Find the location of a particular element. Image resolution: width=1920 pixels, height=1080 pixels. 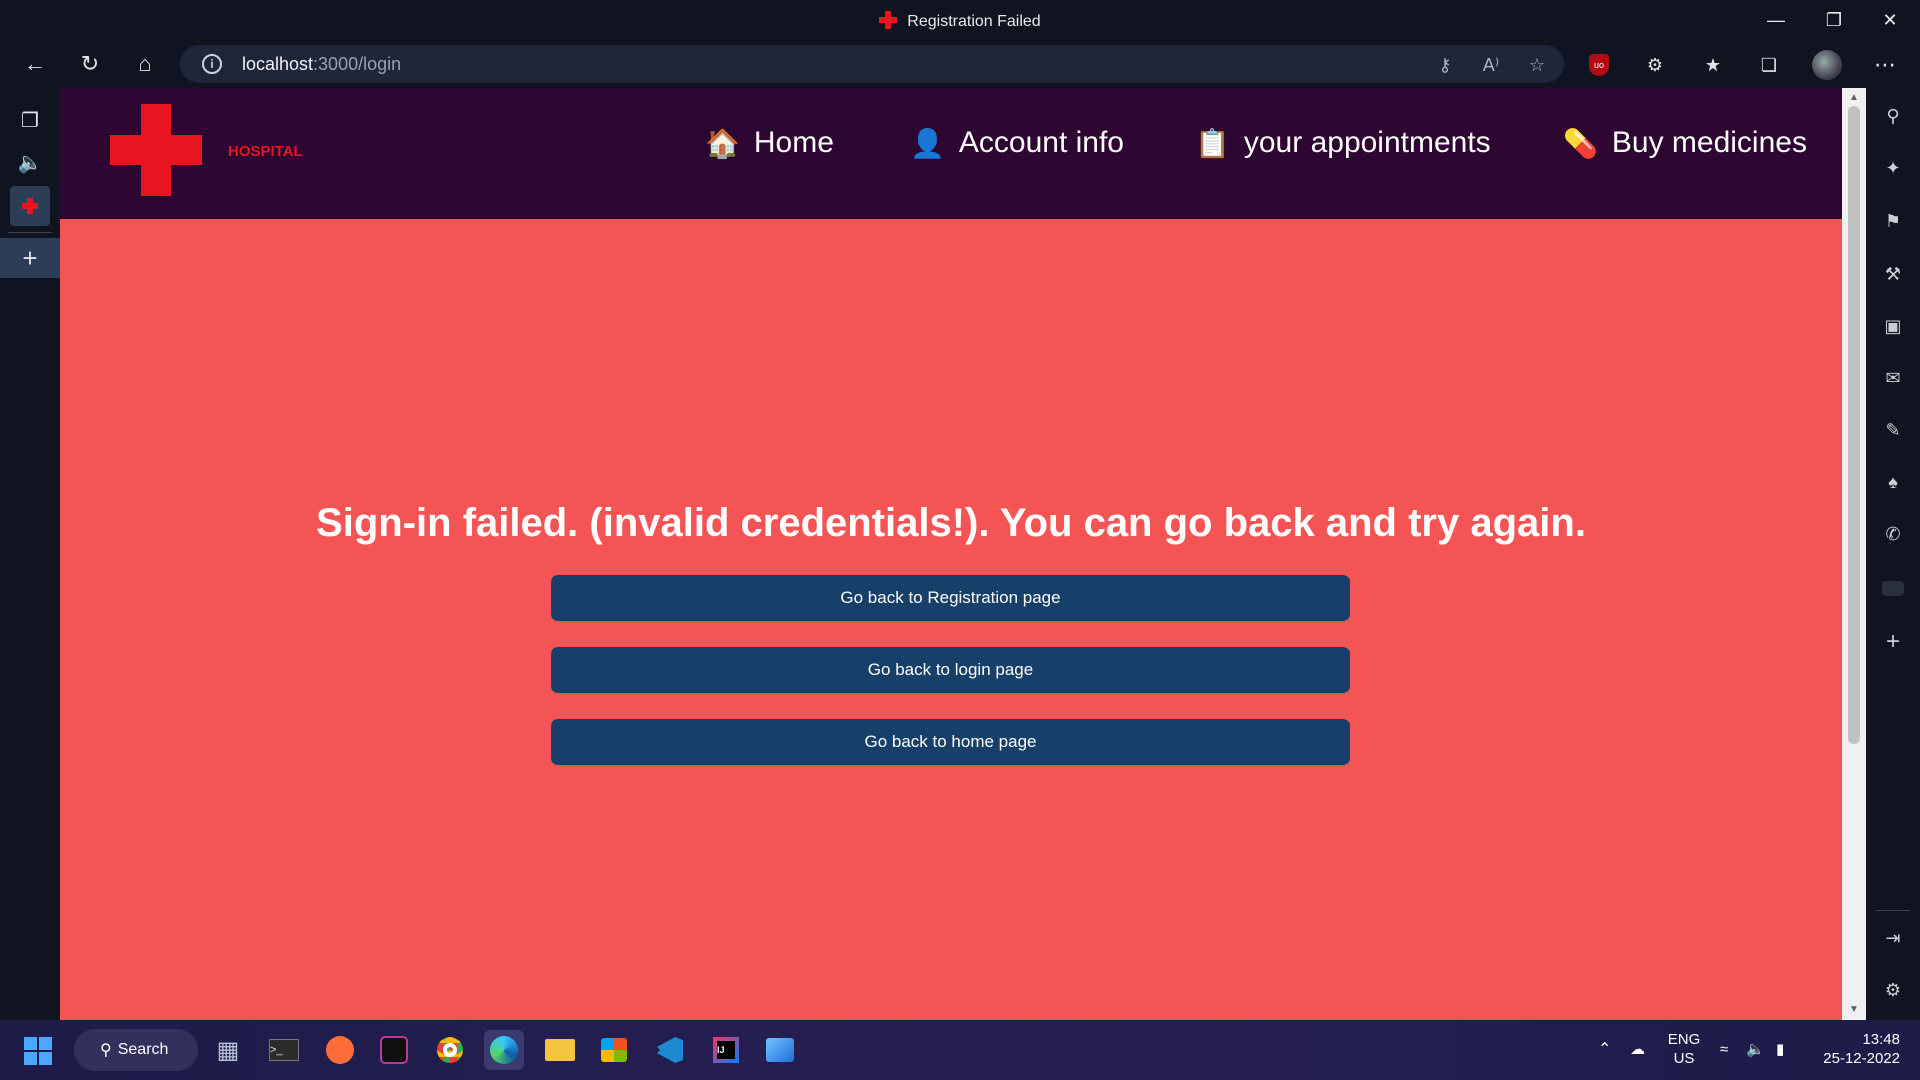

calculator-icon: ▦ is located at coordinates (228, 1050).